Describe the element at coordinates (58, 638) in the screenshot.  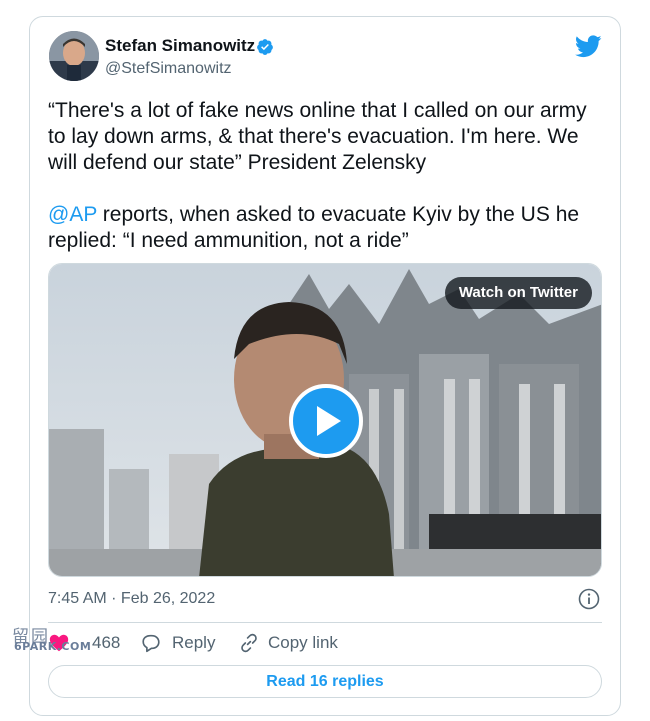
I see `watermark-logo: 留园 6PARK.COM` at that location.